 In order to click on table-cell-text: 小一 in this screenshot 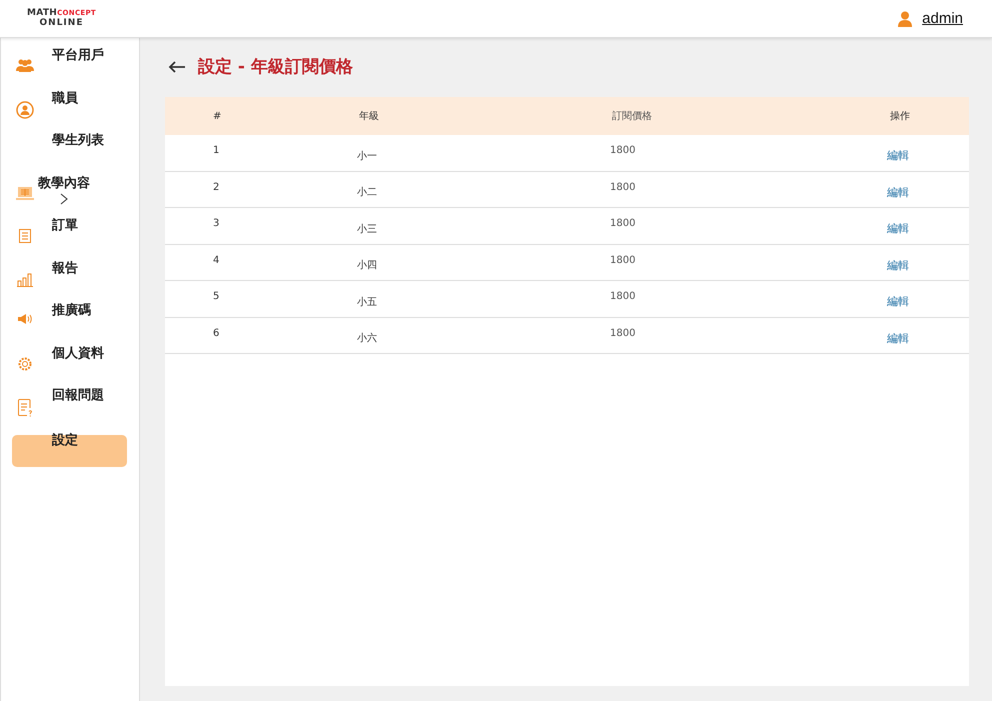, I will do `click(367, 156)`.